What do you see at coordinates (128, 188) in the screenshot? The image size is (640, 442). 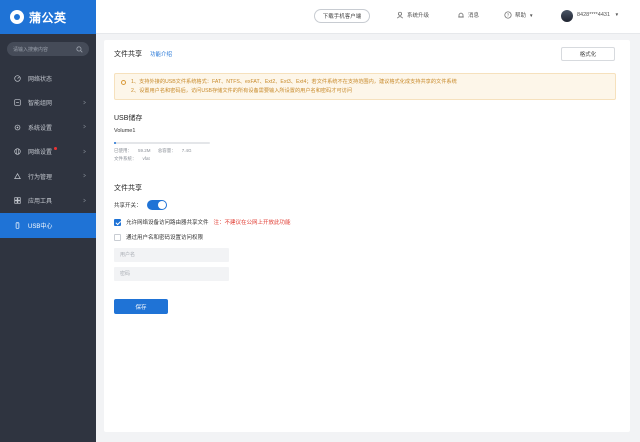 I see `file-share-section-title: 文件共享` at bounding box center [128, 188].